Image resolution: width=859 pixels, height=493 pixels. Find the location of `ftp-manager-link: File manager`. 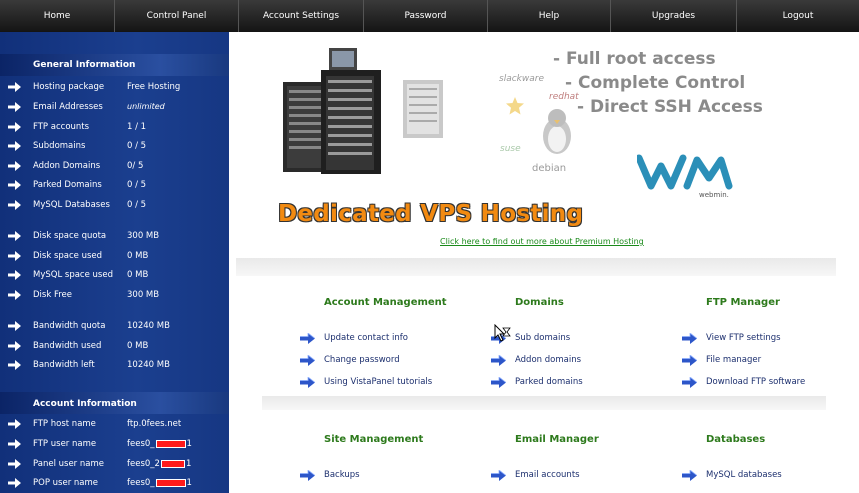

ftp-manager-link: File manager is located at coordinates (767, 361).